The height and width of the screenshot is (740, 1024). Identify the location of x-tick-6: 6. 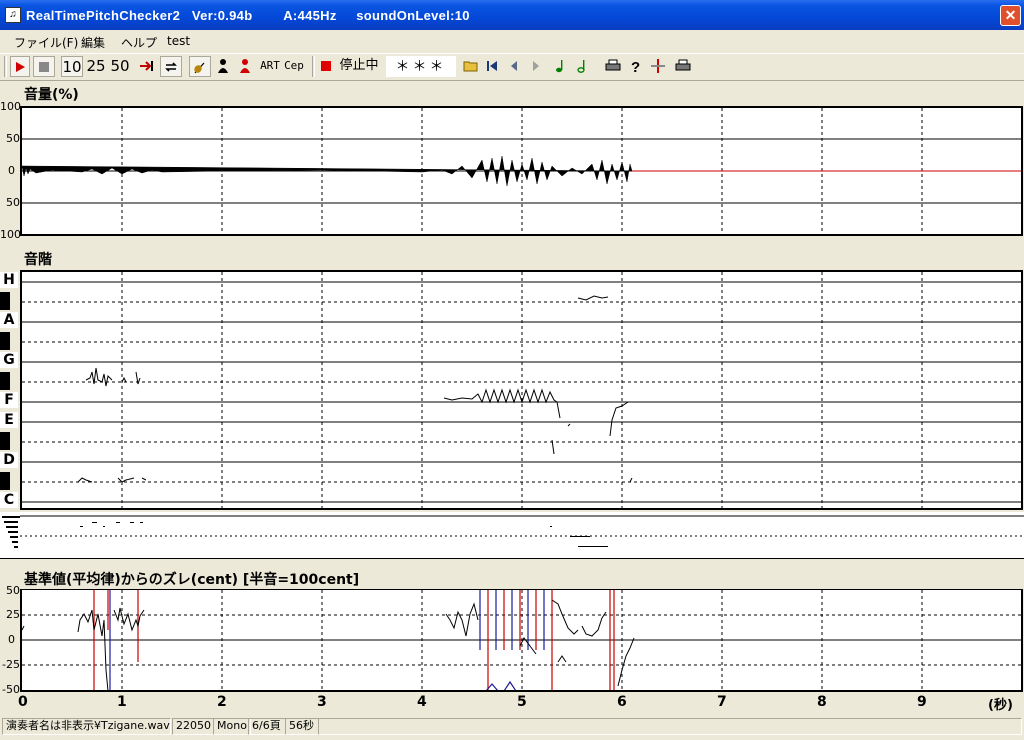
(622, 702).